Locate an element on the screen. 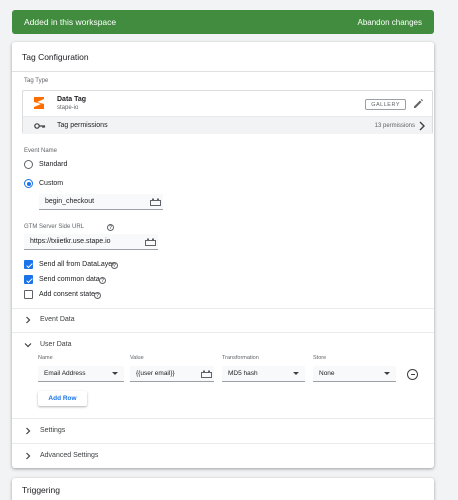 This screenshot has width=458, height=500. radio-standard-label: Standard is located at coordinates (53, 164).